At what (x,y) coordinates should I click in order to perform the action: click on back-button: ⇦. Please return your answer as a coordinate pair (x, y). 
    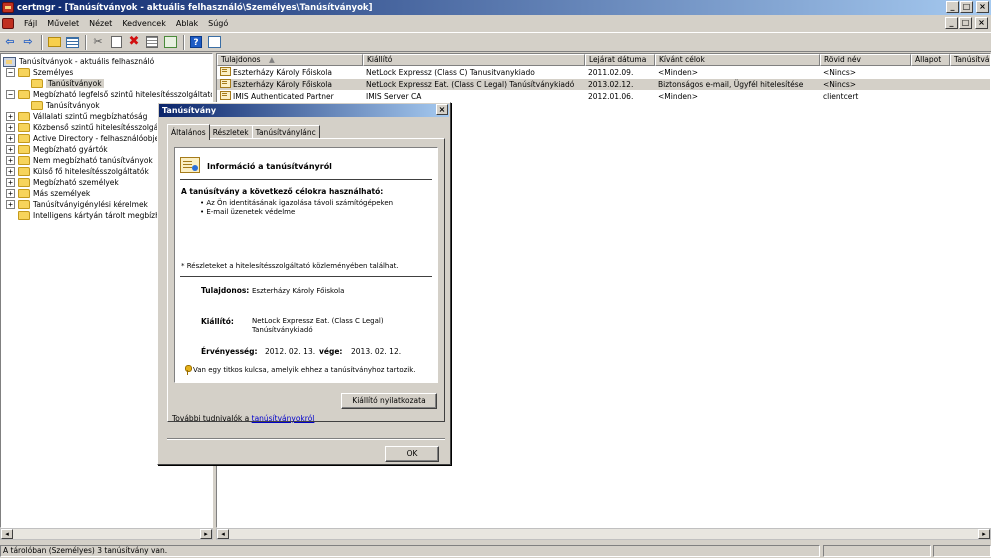
    Looking at the image, I should click on (10, 42).